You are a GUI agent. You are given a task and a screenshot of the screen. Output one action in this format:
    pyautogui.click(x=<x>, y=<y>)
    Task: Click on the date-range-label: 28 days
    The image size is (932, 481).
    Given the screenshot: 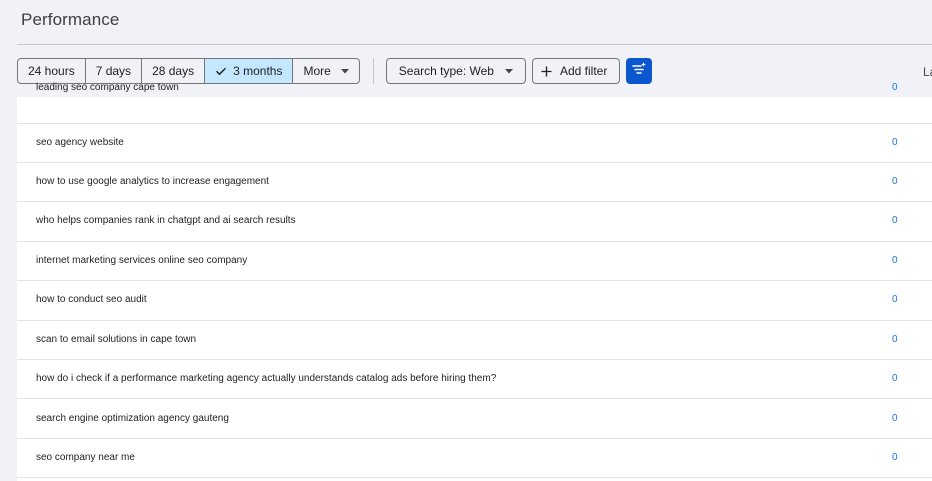 What is the action you would take?
    pyautogui.click(x=173, y=71)
    